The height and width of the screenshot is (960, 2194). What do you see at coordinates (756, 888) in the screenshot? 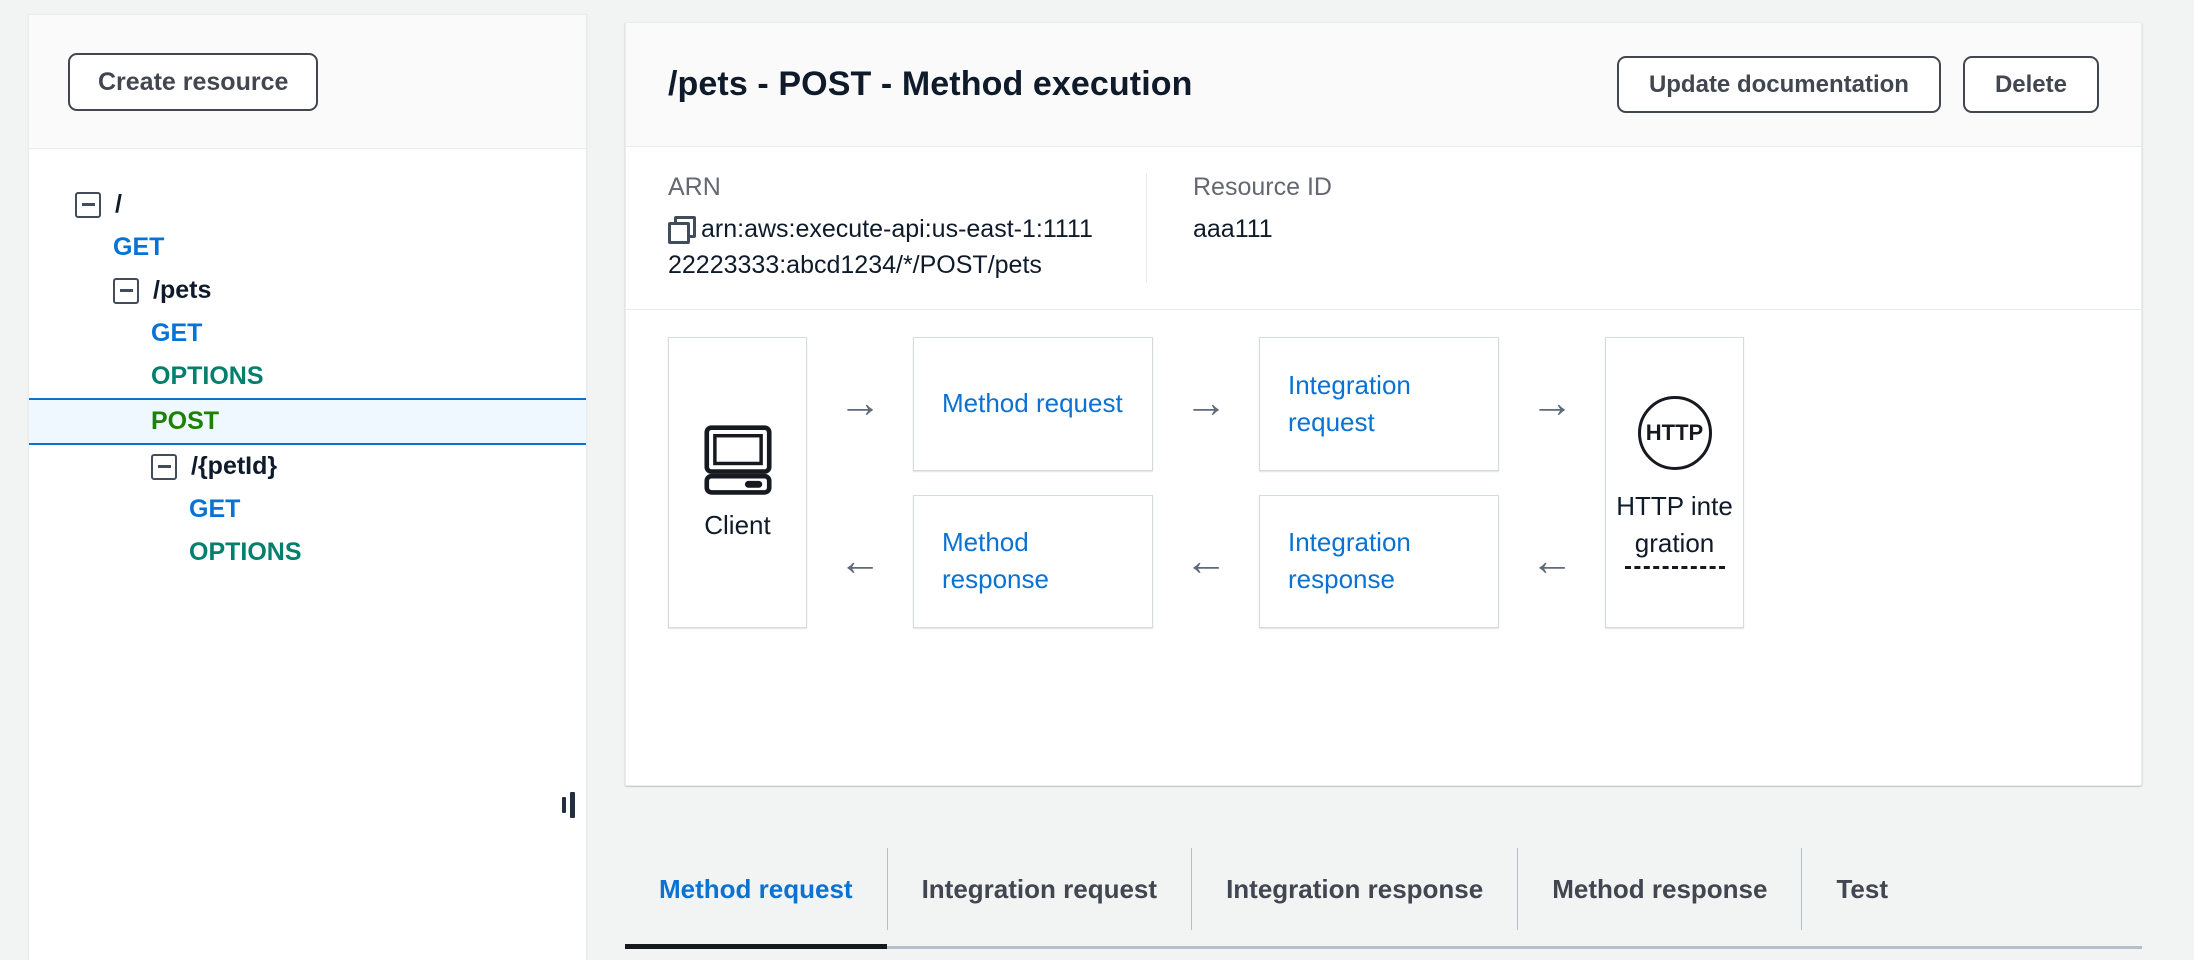
I see `tab-label: Method request` at bounding box center [756, 888].